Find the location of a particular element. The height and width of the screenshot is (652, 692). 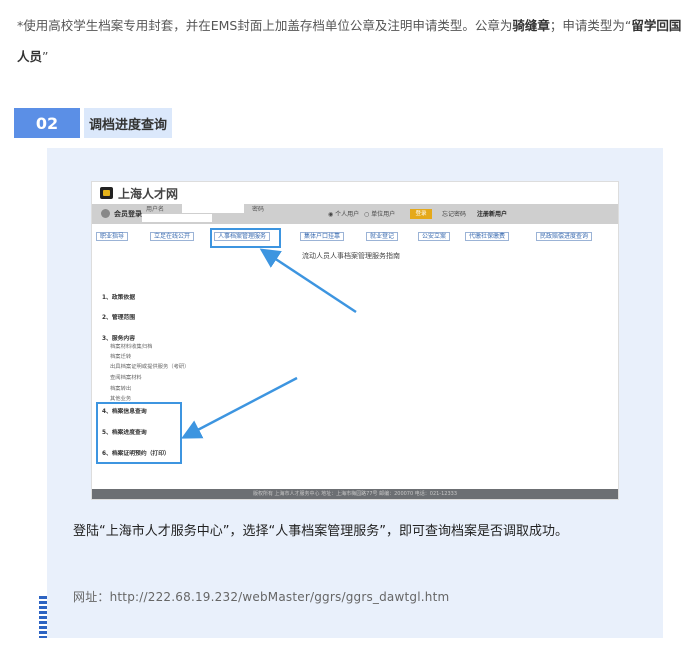

nav-item: 职业指导 is located at coordinates (112, 236).